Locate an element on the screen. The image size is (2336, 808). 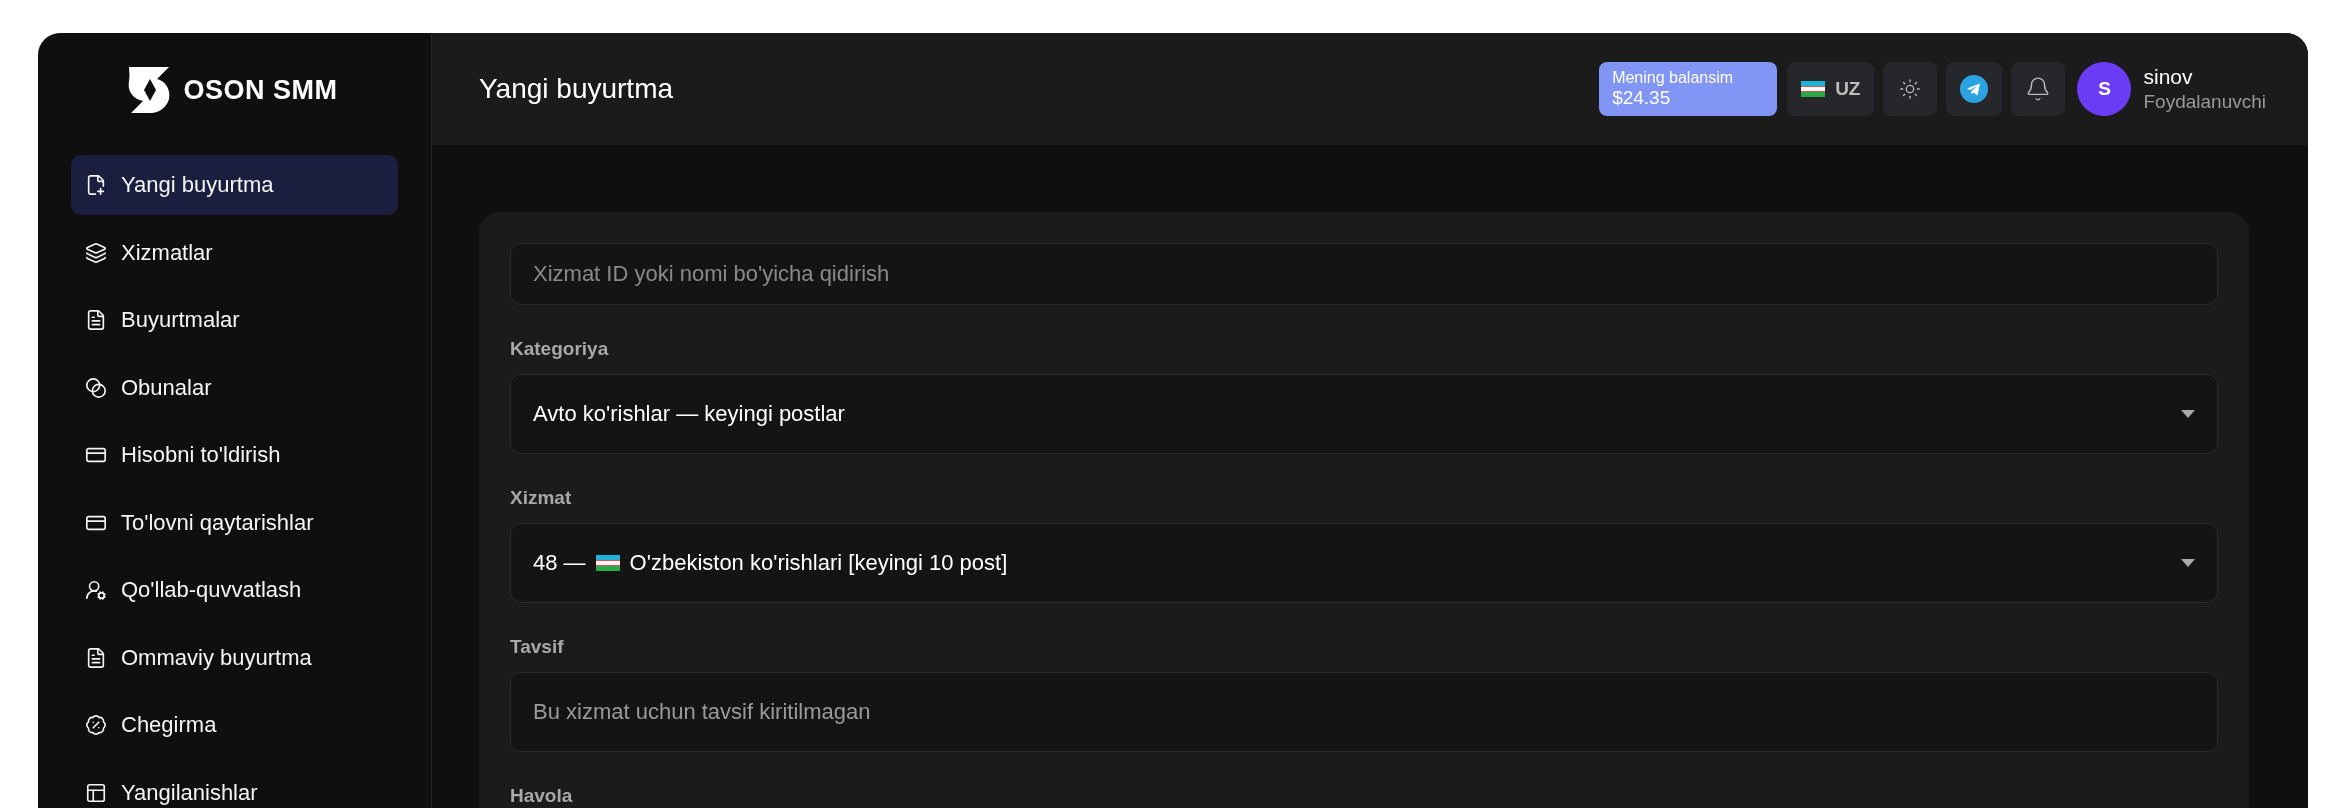
theme-button is located at coordinates (1910, 89).